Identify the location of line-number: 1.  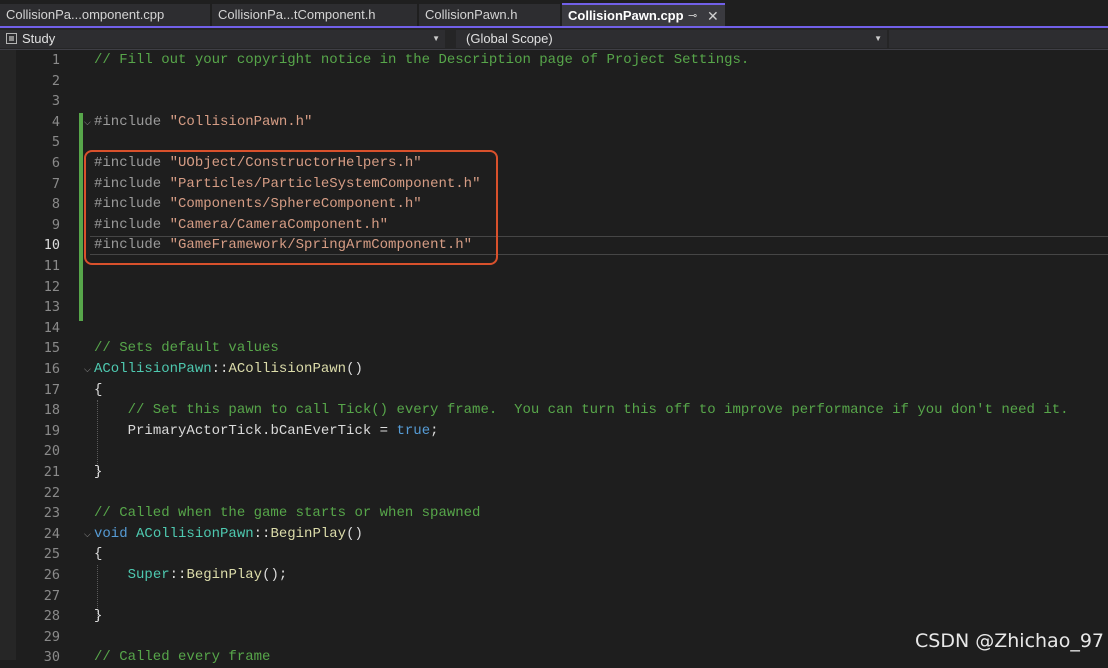
(55, 60).